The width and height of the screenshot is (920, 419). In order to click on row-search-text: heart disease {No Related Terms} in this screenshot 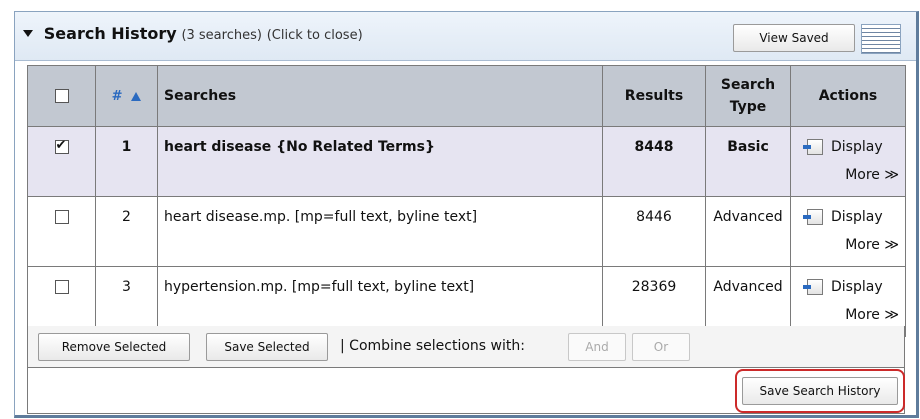, I will do `click(380, 161)`.